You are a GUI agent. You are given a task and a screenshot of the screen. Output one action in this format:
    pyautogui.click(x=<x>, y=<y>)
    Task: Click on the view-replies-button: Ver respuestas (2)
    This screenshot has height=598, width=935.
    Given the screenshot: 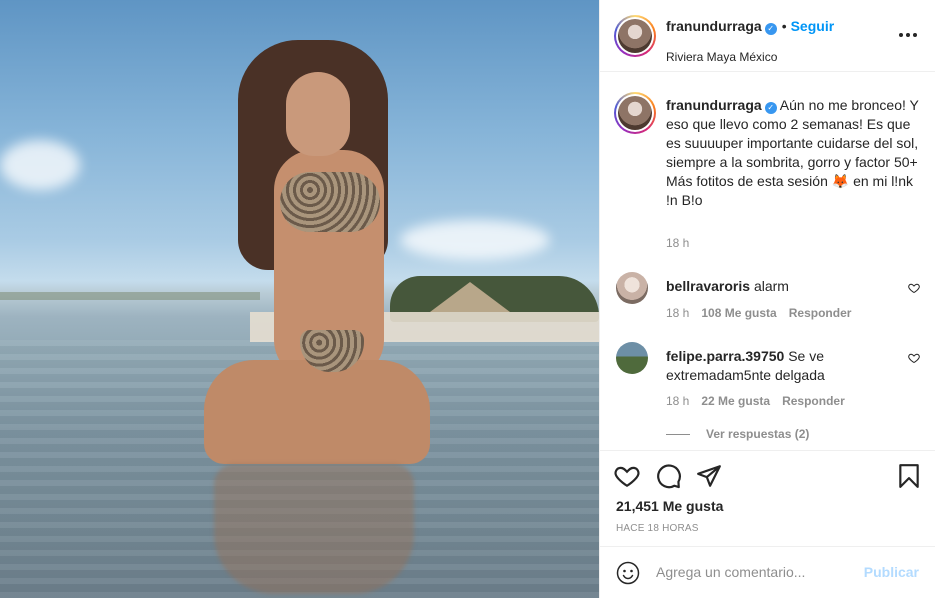 What is the action you would take?
    pyautogui.click(x=737, y=434)
    